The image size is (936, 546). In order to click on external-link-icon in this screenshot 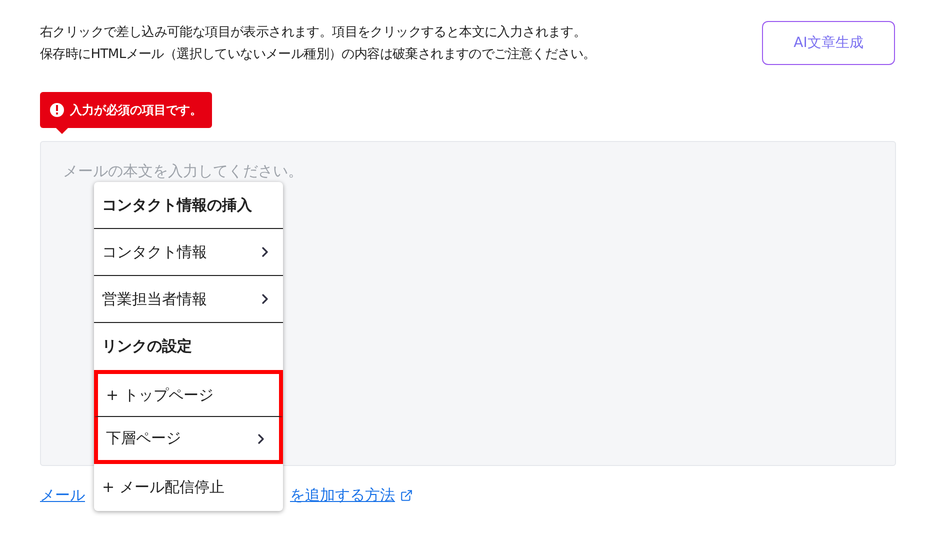, I will do `click(406, 495)`.